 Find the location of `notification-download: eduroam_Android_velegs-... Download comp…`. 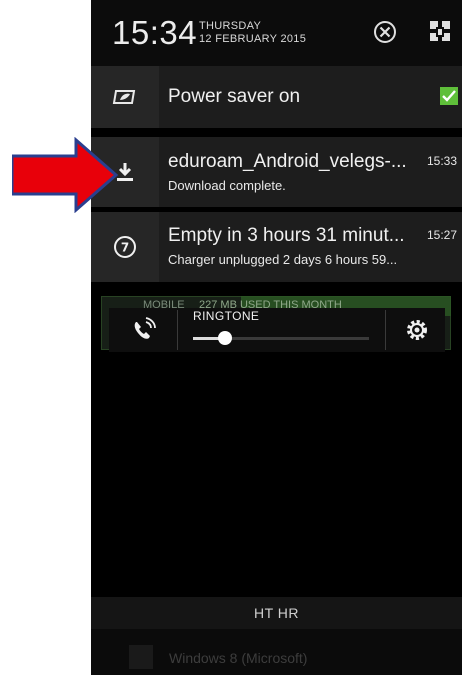

notification-download: eduroam_Android_velegs-... Download comp… is located at coordinates (276, 172).